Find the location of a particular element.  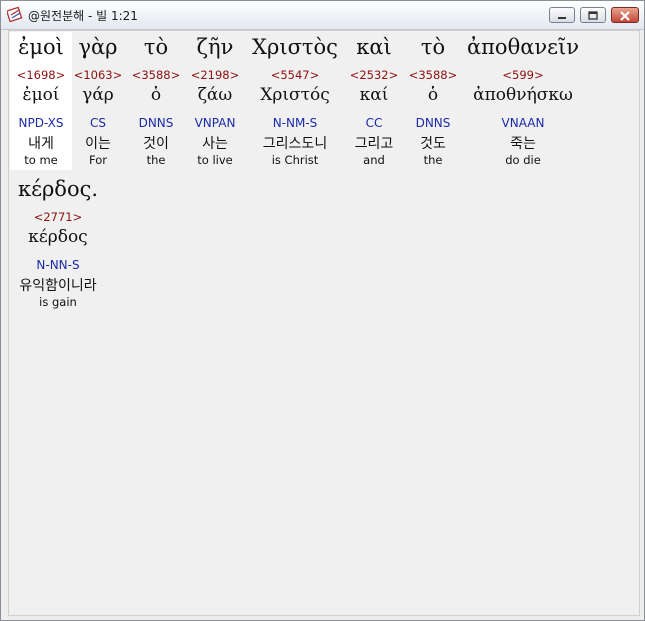

strong-number: <599> is located at coordinates (523, 75).